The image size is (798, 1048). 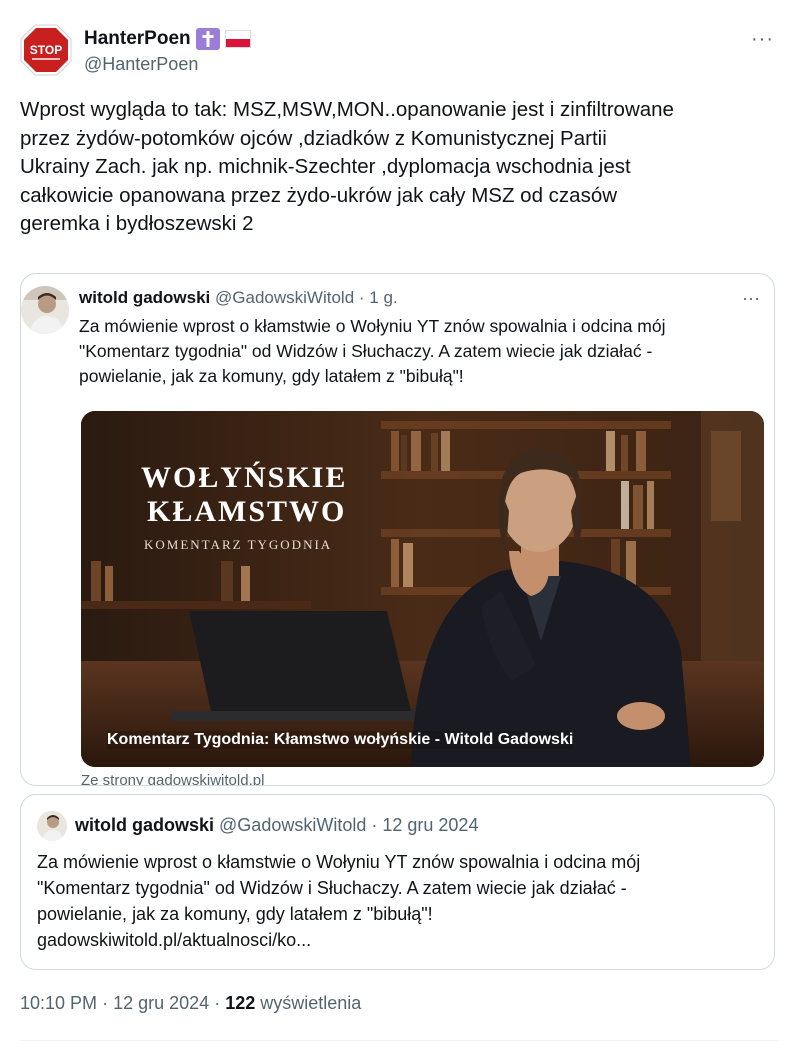 I want to click on quoted-author-row: witold gadowski @GadowskiWitold · 1 g., so click(x=238, y=298).